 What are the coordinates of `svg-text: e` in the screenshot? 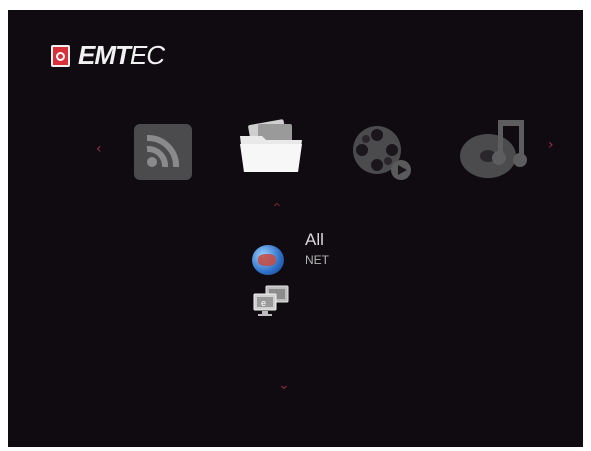 It's located at (263, 303).